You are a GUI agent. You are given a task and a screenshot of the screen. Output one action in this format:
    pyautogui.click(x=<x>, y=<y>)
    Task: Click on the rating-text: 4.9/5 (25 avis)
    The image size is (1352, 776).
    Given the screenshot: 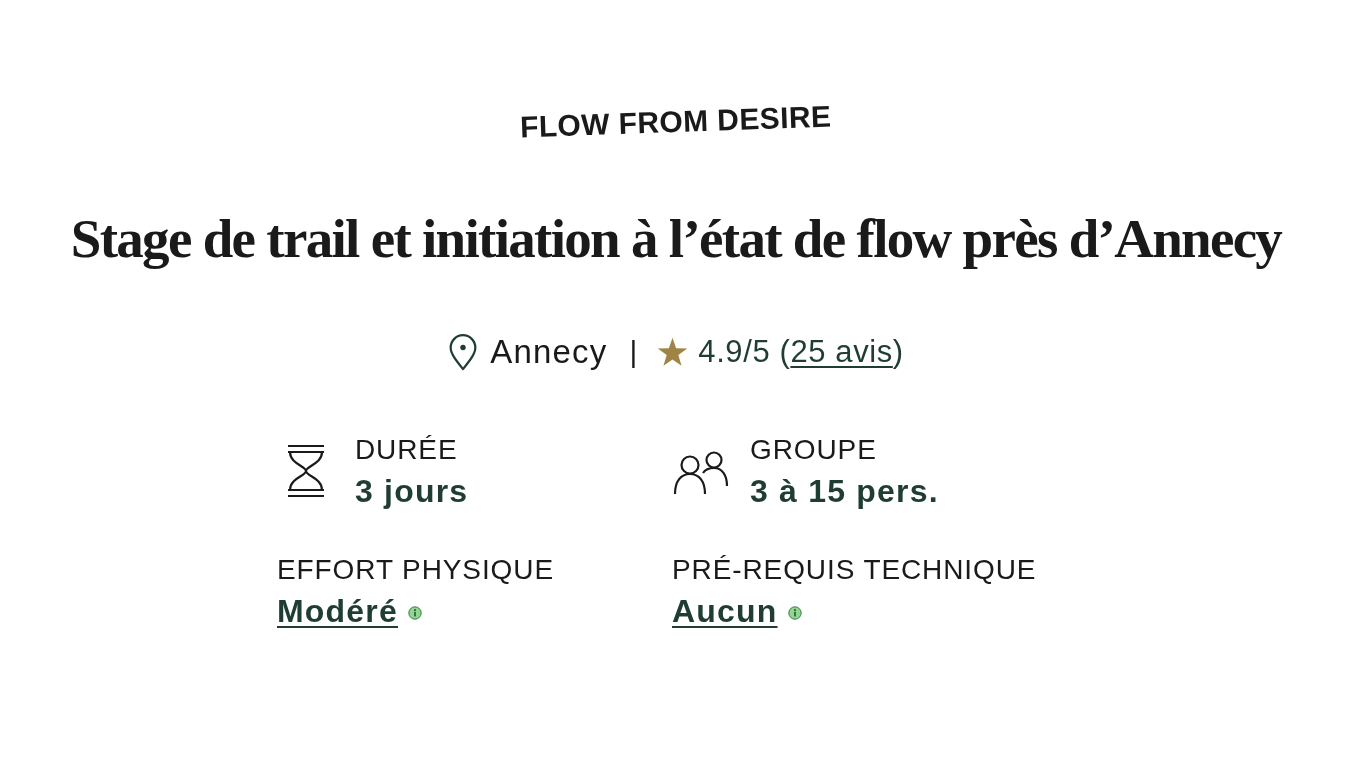 What is the action you would take?
    pyautogui.click(x=801, y=352)
    